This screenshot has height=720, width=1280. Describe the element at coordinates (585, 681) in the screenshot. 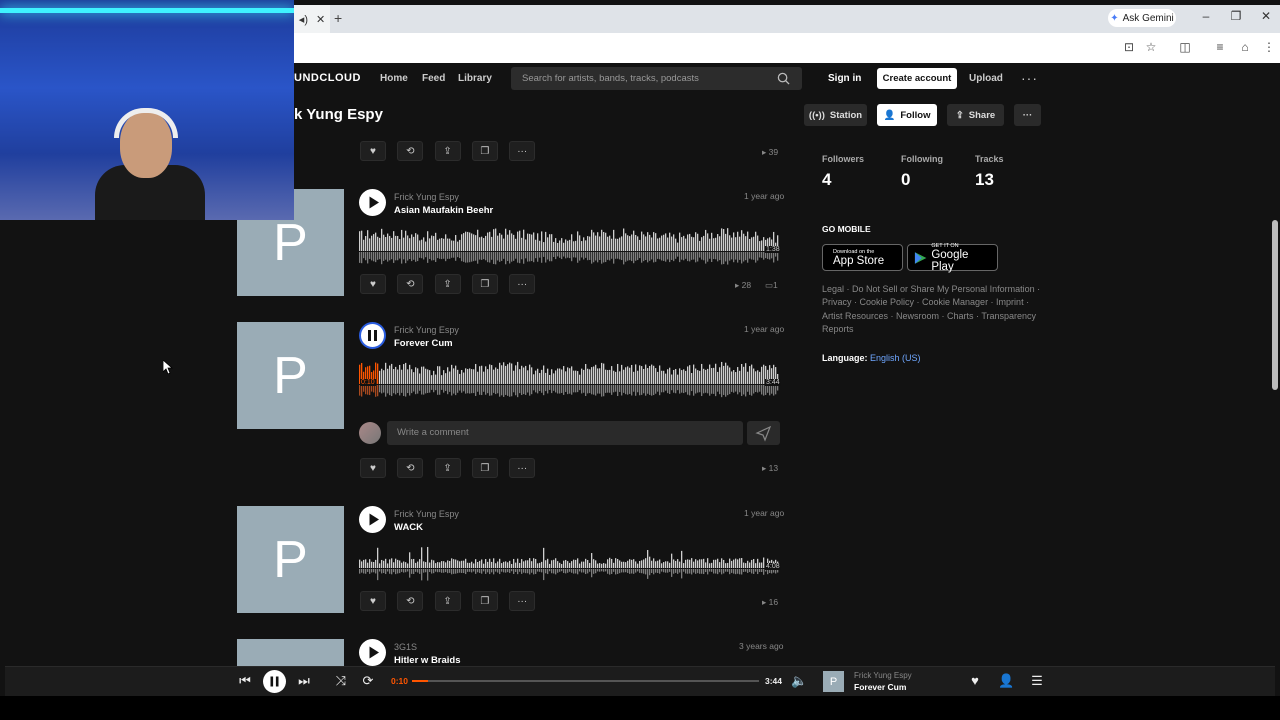

I see `progress-bar` at that location.